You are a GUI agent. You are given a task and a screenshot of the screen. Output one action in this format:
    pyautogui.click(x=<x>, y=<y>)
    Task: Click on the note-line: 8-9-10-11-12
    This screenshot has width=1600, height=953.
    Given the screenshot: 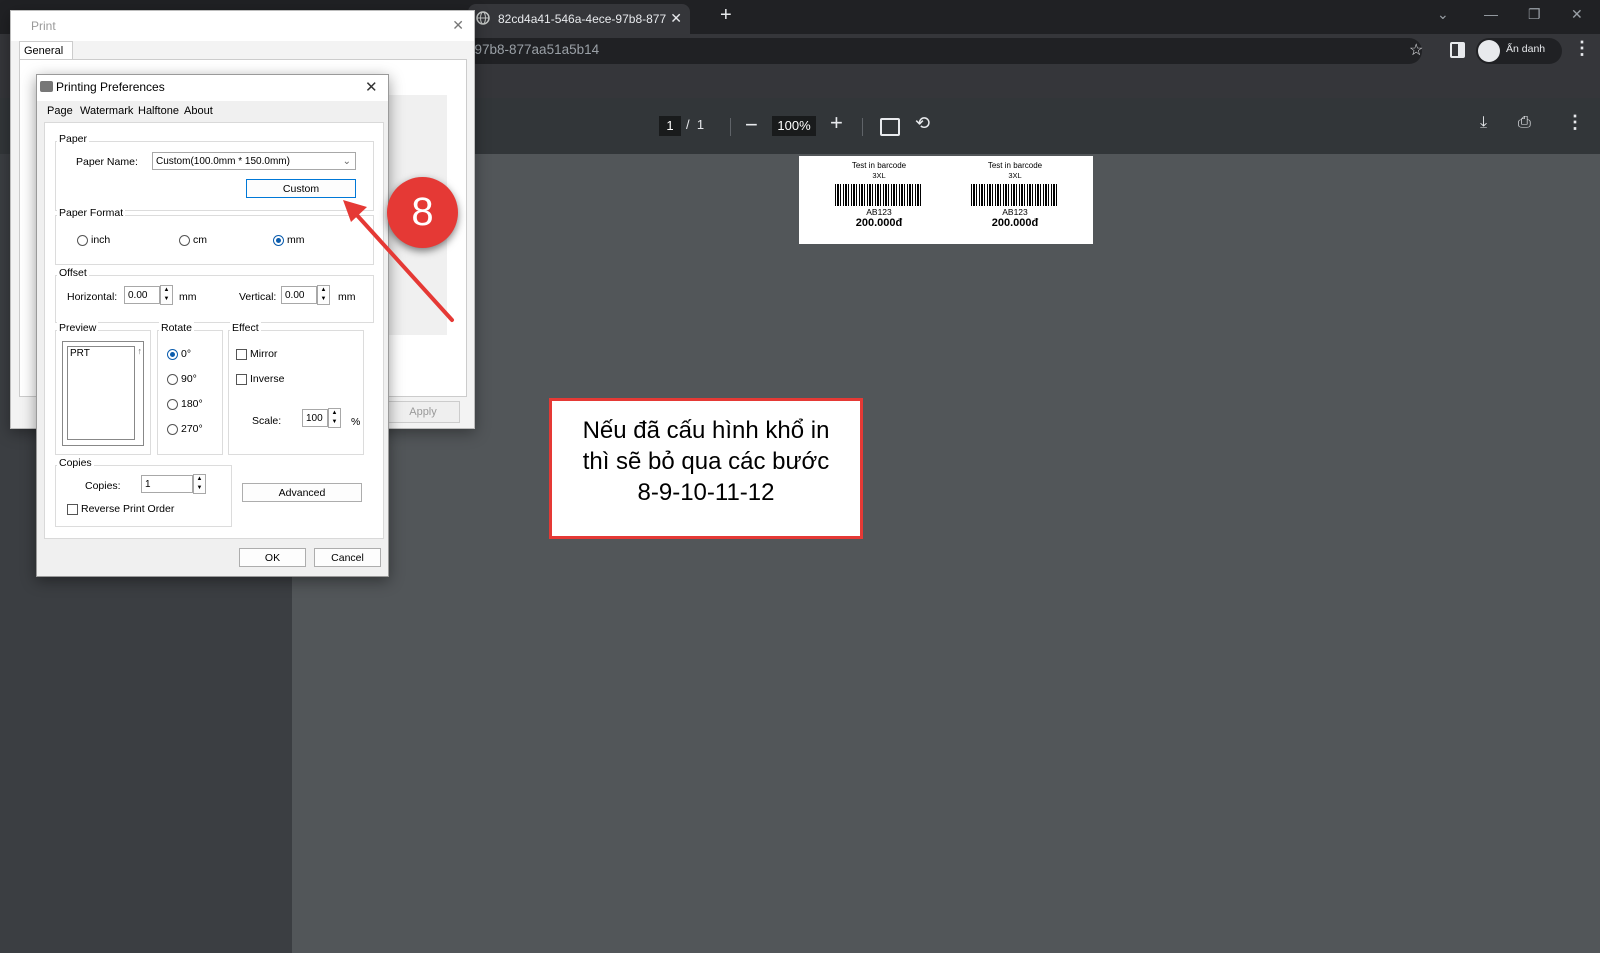 What is the action you would take?
    pyautogui.click(x=706, y=492)
    